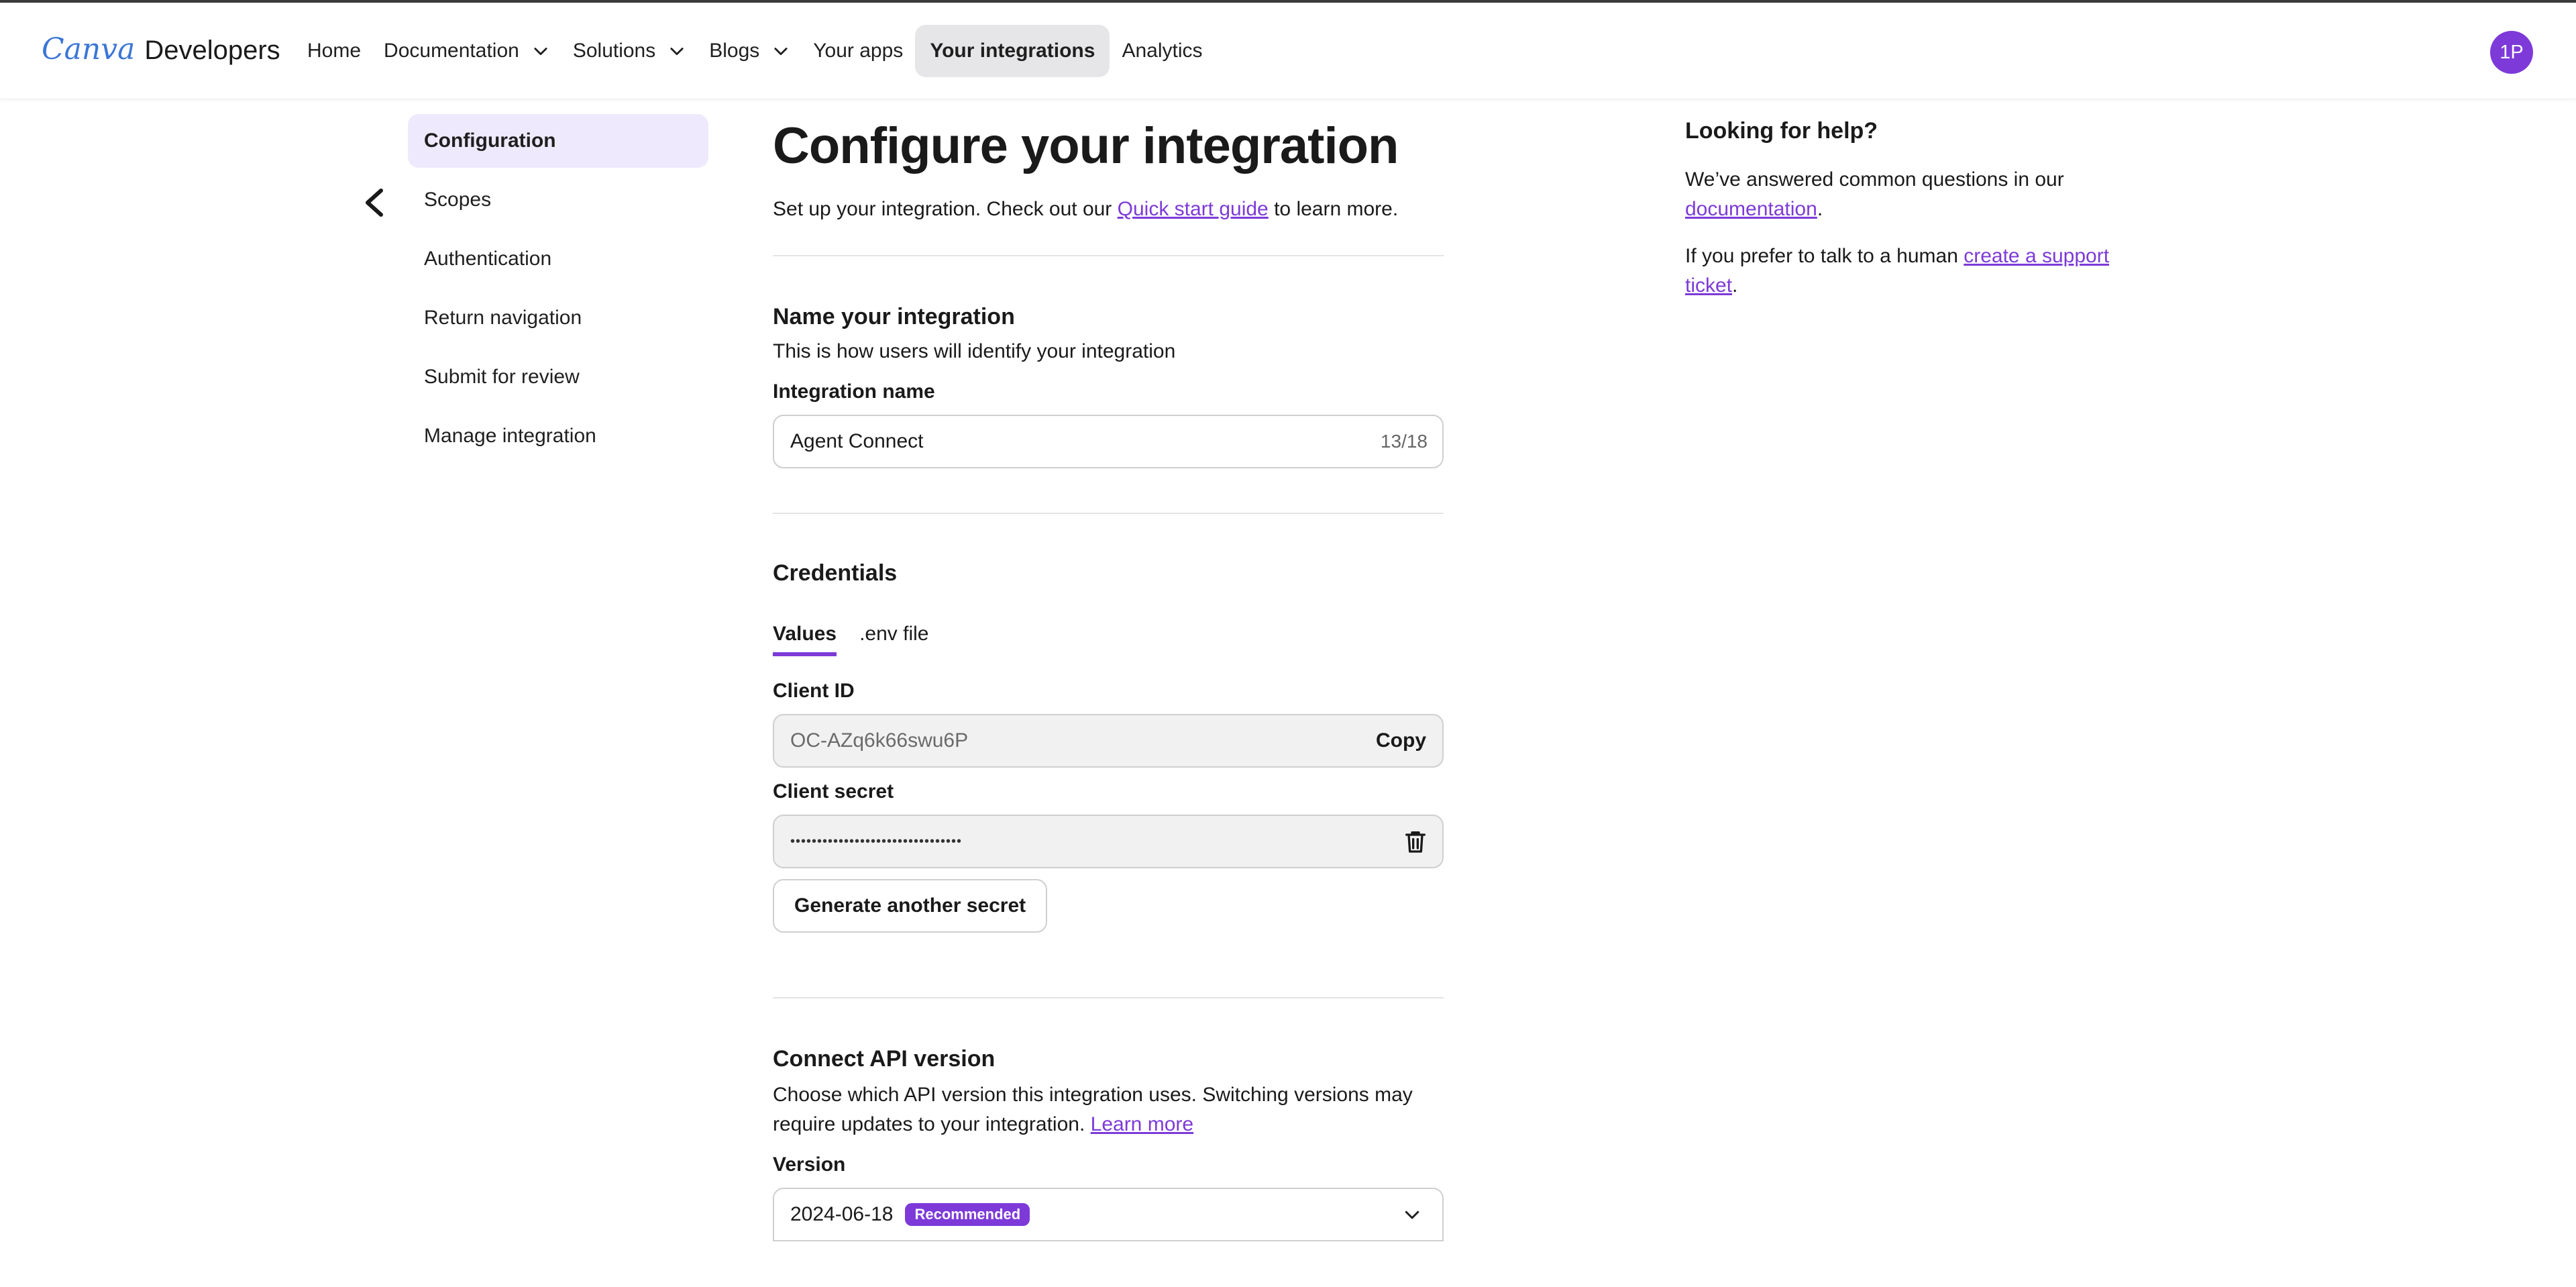 This screenshot has width=2576, height=1287. I want to click on nav-analytics: Analytics, so click(1162, 51).